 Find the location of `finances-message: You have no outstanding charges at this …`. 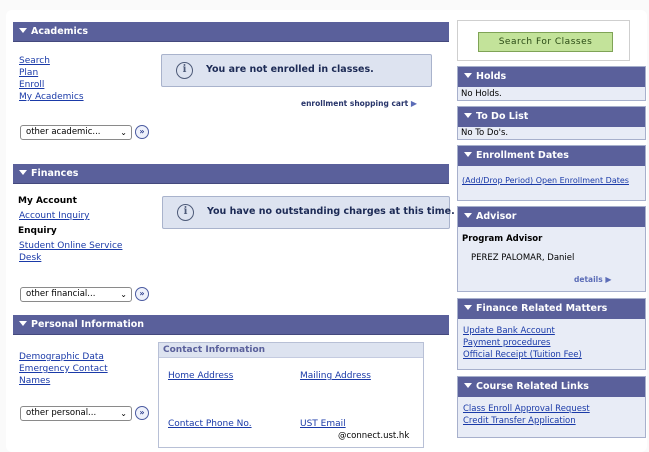

finances-message: You have no outstanding charges at this … is located at coordinates (331, 211).